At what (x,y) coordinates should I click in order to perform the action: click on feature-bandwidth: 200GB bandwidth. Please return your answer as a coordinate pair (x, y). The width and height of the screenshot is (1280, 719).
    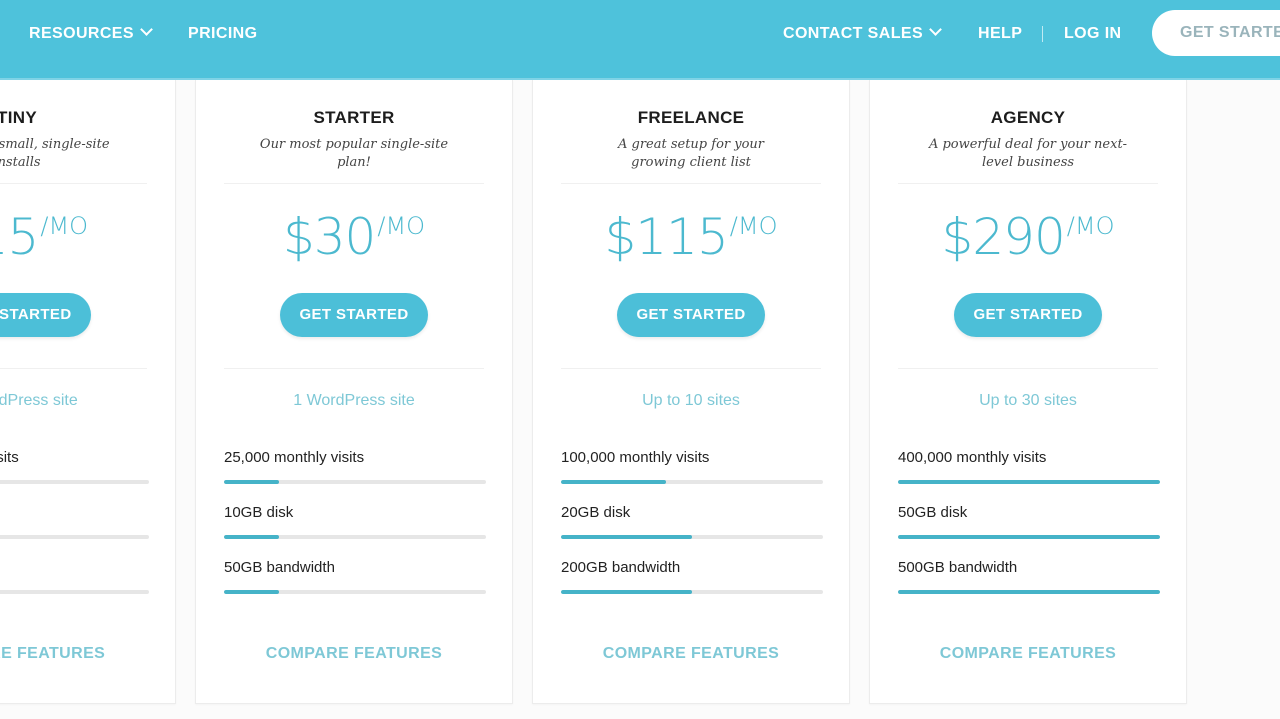
    Looking at the image, I should click on (692, 576).